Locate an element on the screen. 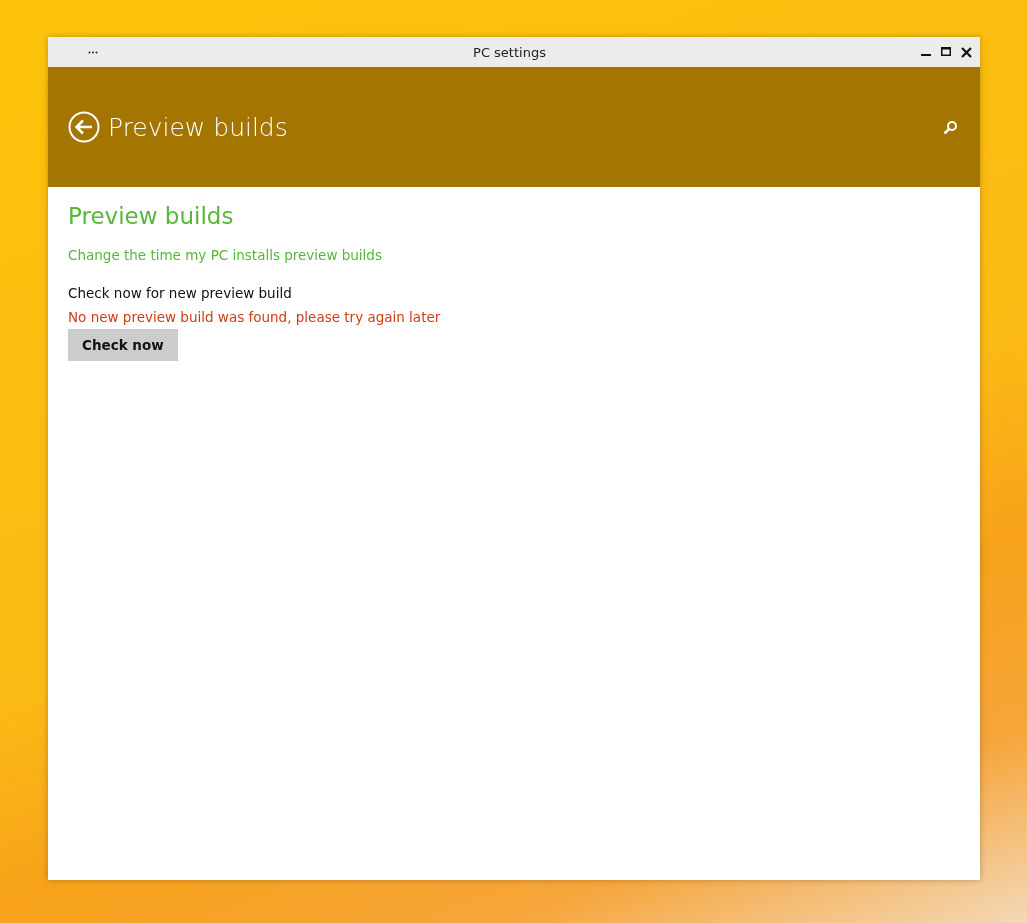 The image size is (1027, 923). check-label: Check now for new preview build is located at coordinates (180, 293).